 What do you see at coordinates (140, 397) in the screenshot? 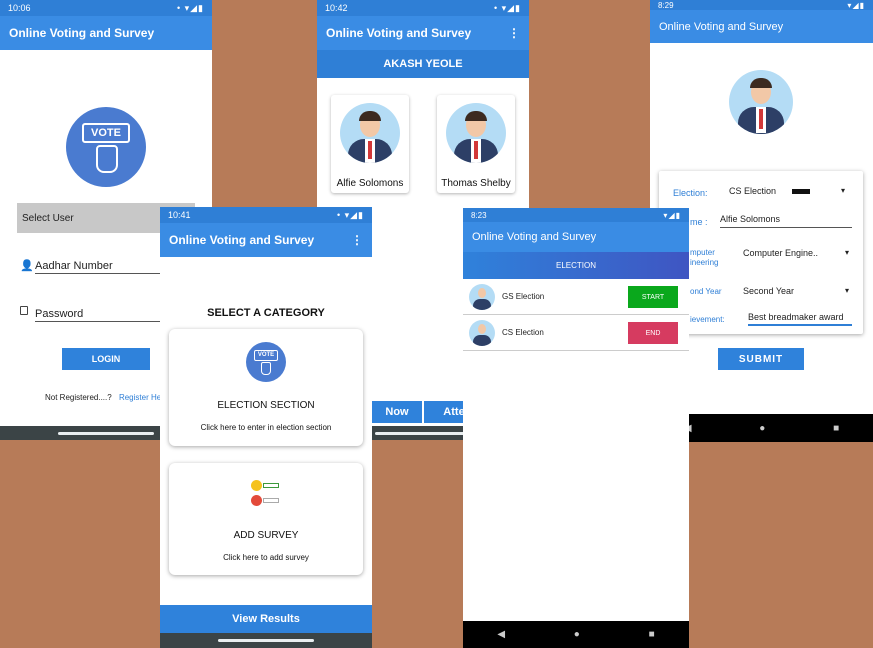
I see `register-link: Register He` at bounding box center [140, 397].